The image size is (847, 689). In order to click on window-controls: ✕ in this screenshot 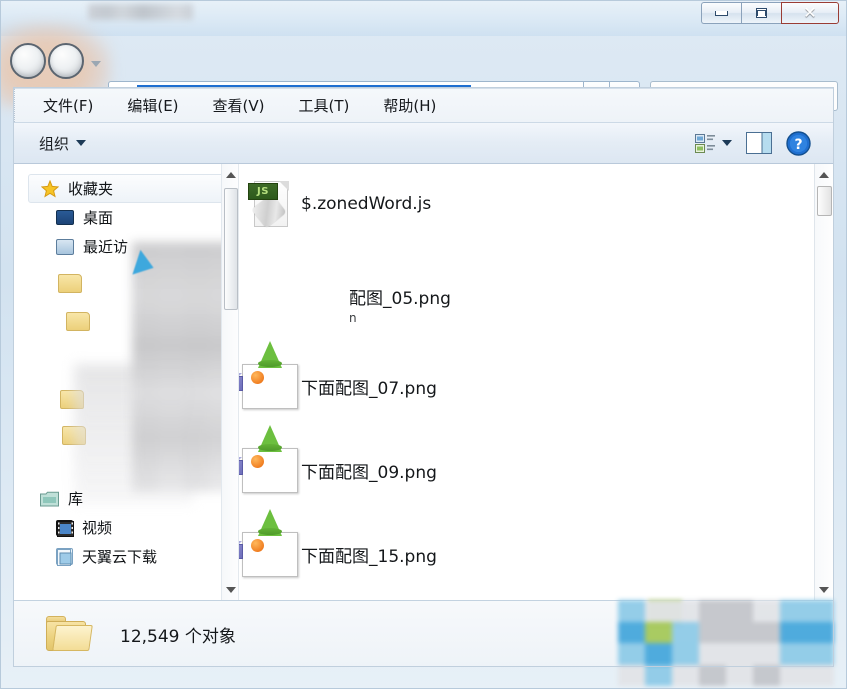, I will do `click(770, 13)`.